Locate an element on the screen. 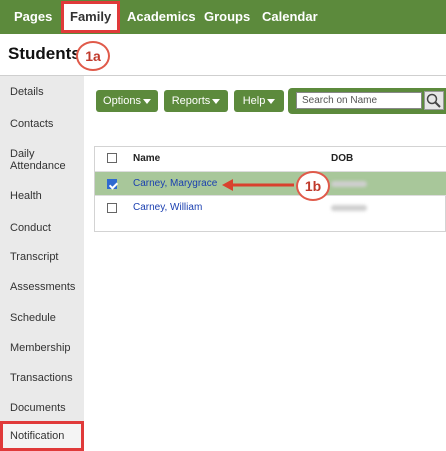 Image resolution: width=446 pixels, height=451 pixels. tab-pages: Pages is located at coordinates (33, 17).